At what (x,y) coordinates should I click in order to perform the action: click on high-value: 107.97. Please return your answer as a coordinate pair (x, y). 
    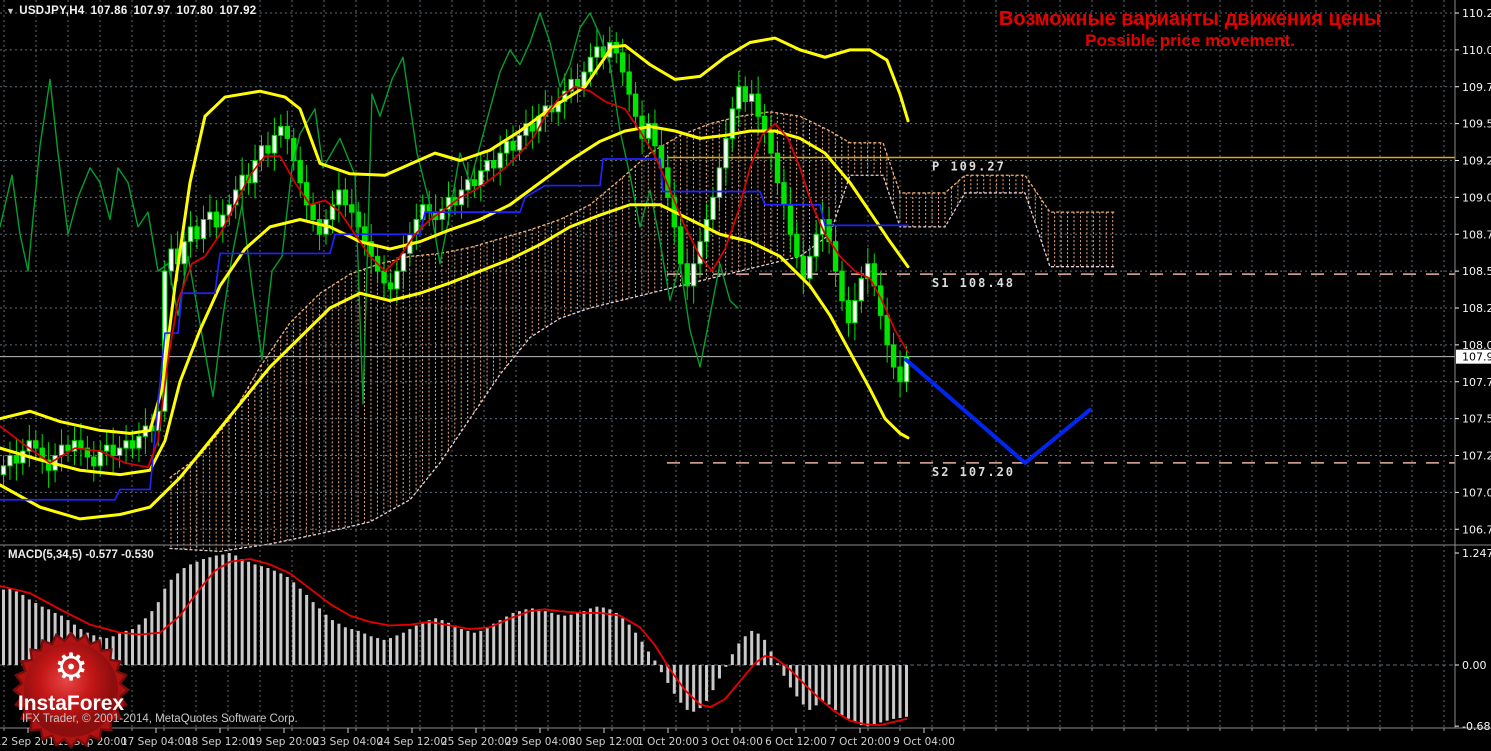
    Looking at the image, I should click on (152, 11).